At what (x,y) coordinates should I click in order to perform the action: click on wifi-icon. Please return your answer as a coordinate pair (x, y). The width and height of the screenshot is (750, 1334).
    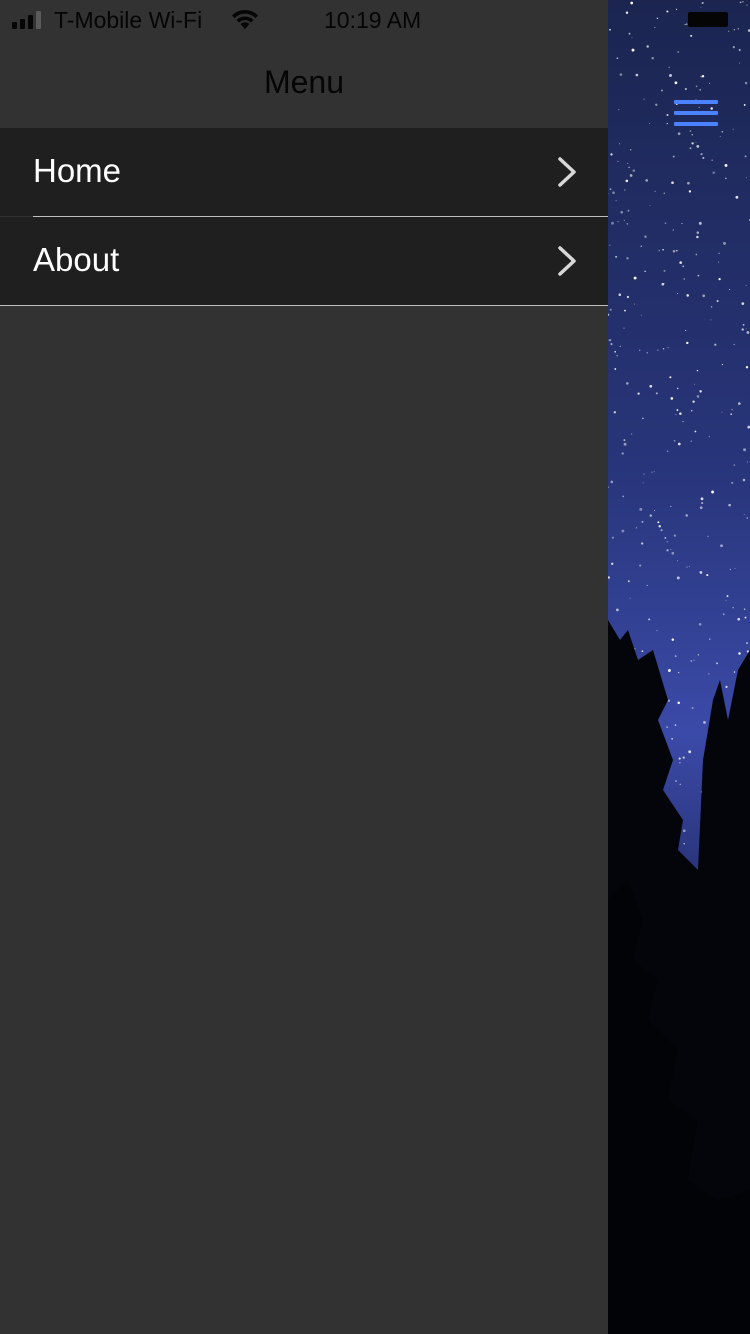
    Looking at the image, I should click on (245, 19).